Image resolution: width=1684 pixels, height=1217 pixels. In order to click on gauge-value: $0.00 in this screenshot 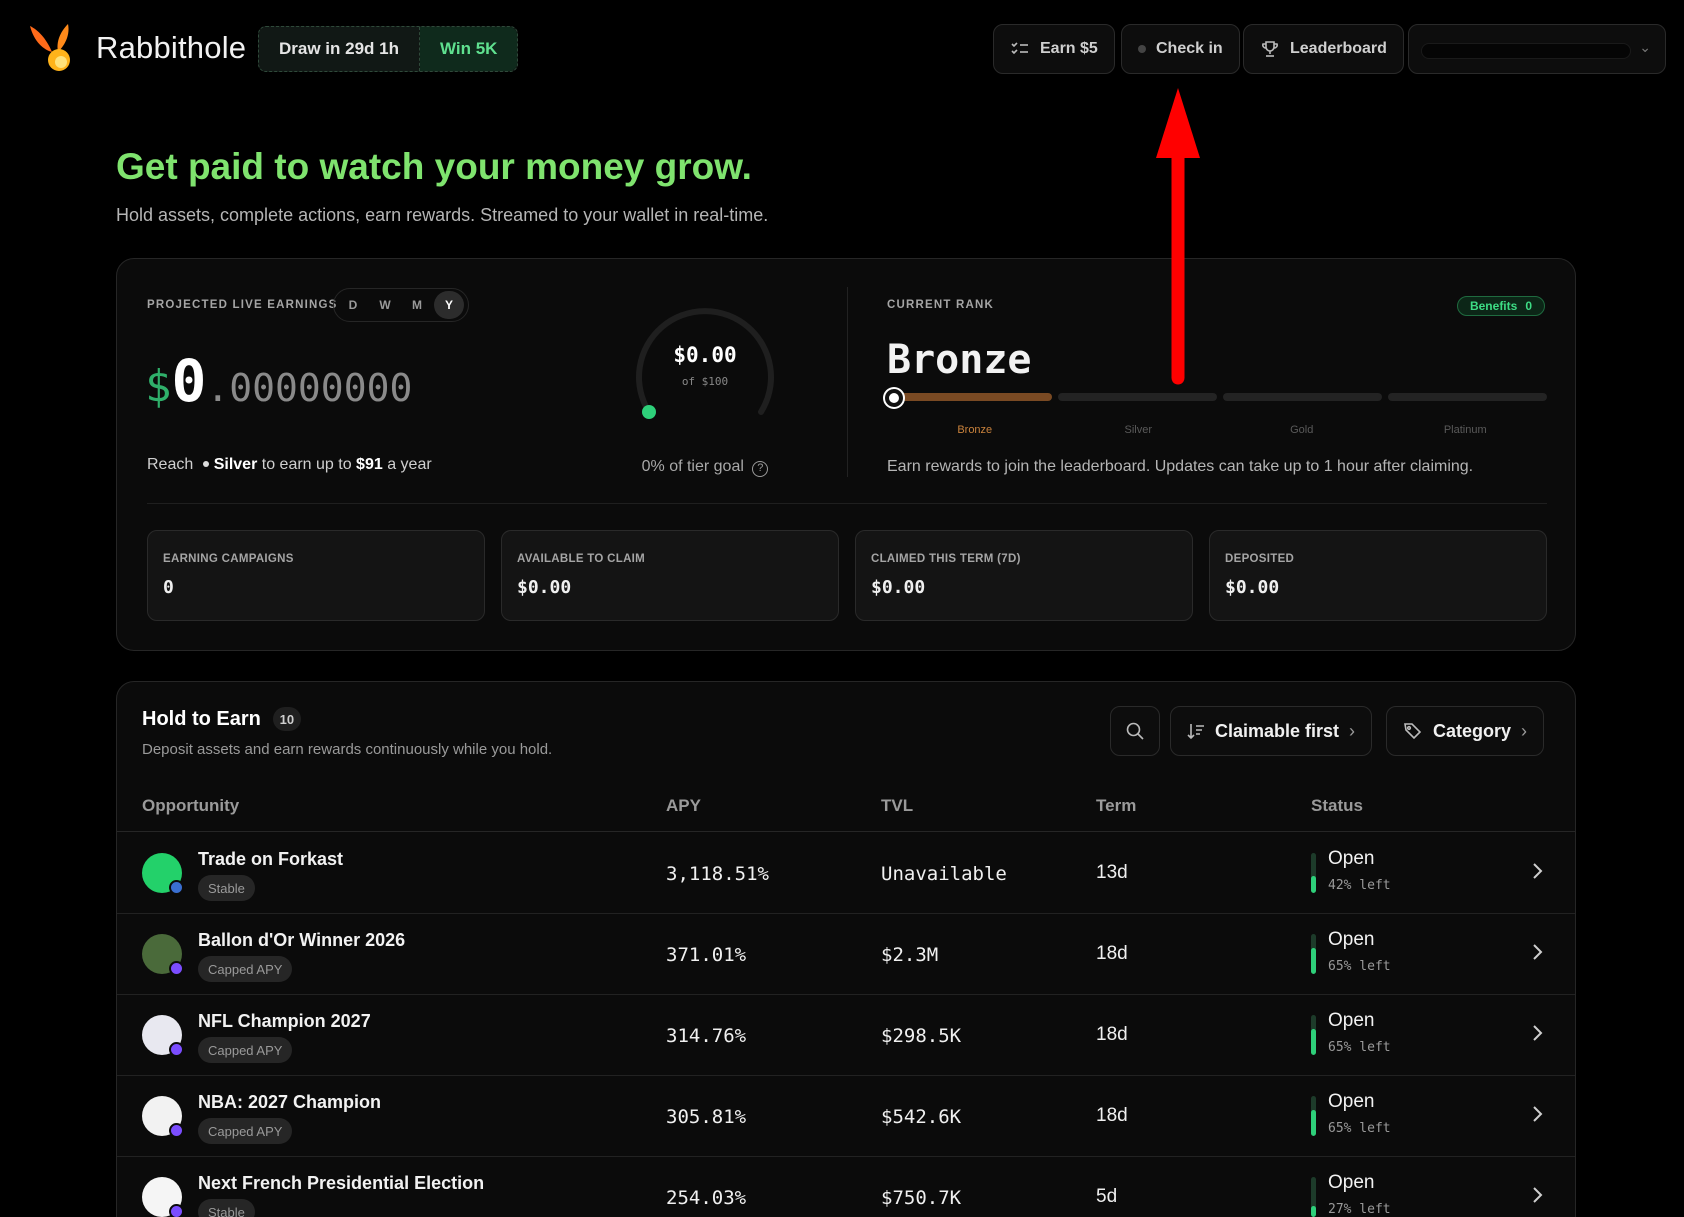, I will do `click(705, 355)`.